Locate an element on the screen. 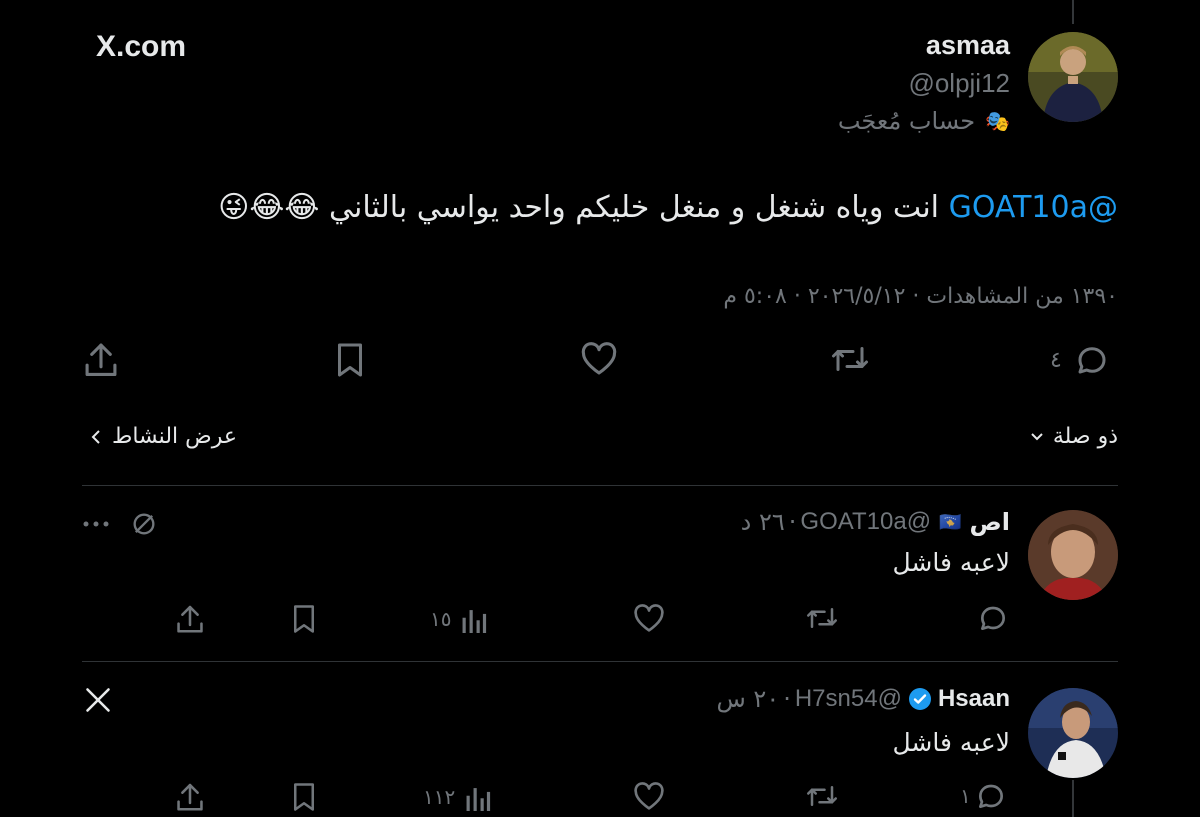  main-reply-action: ٤ is located at coordinates (1080, 360).